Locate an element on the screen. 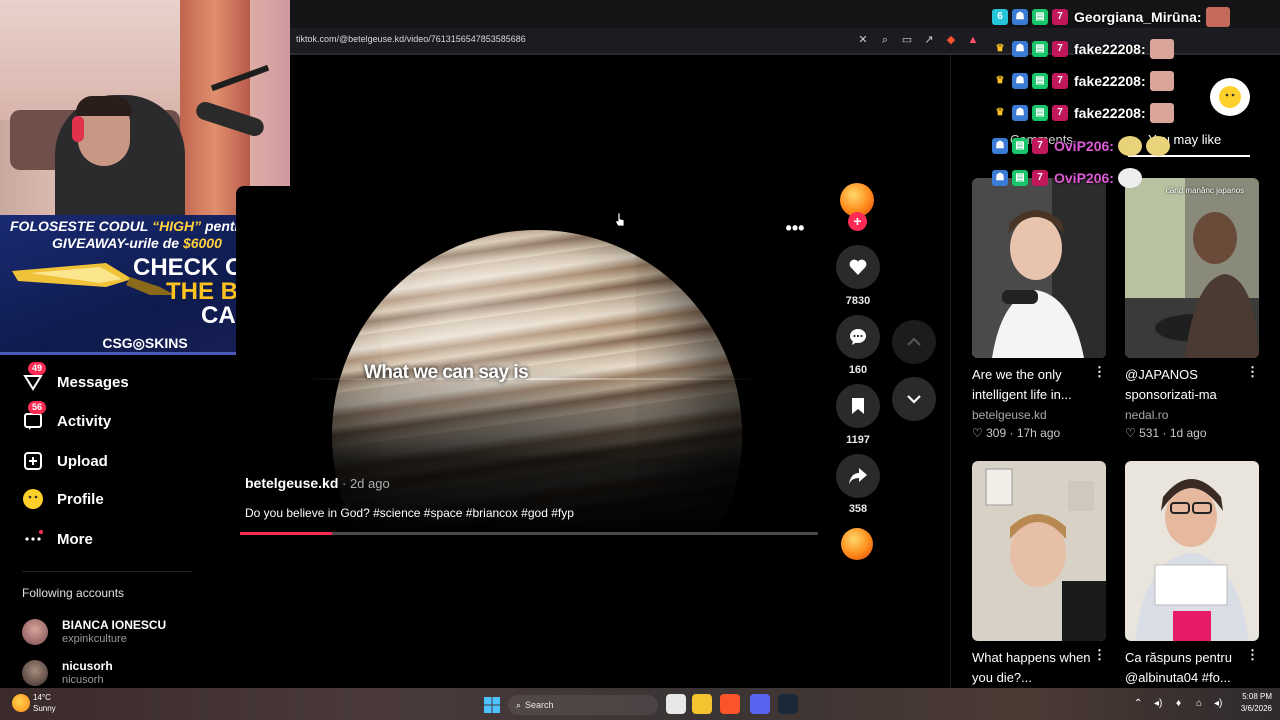 This screenshot has height=720, width=1280. share-arrow-icon is located at coordinates (858, 476).